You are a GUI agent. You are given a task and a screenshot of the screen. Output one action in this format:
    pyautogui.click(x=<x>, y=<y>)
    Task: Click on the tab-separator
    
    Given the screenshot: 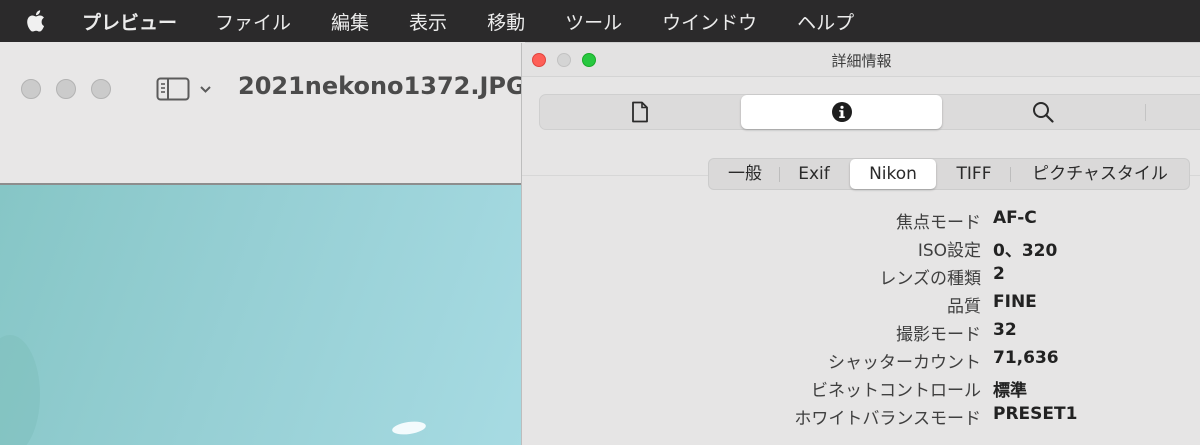 What is the action you would take?
    pyautogui.click(x=1145, y=112)
    